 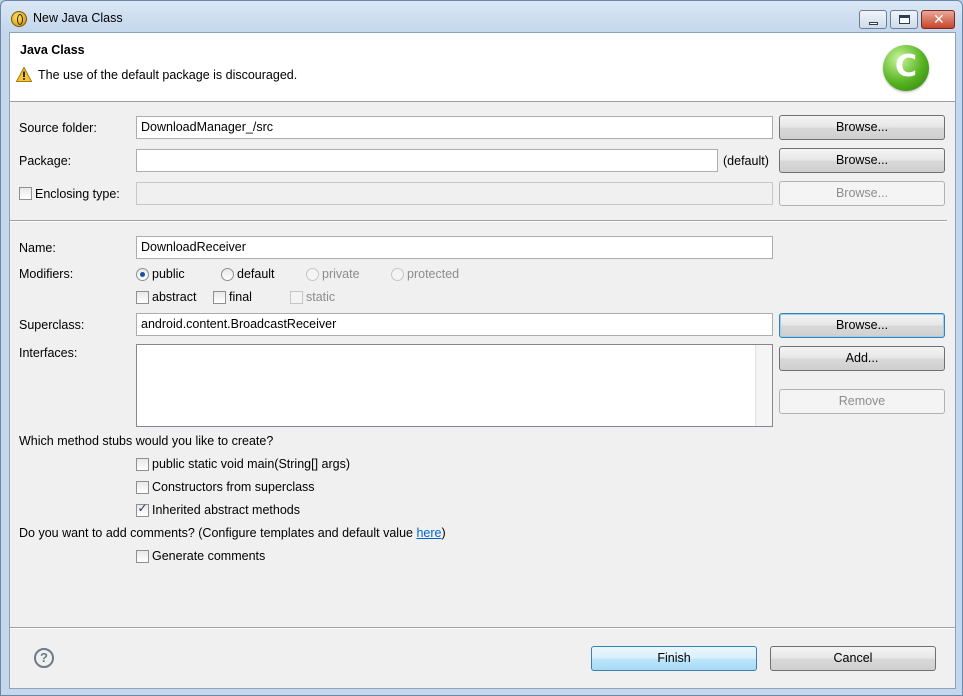 I want to click on name-label: Name:, so click(x=37, y=248).